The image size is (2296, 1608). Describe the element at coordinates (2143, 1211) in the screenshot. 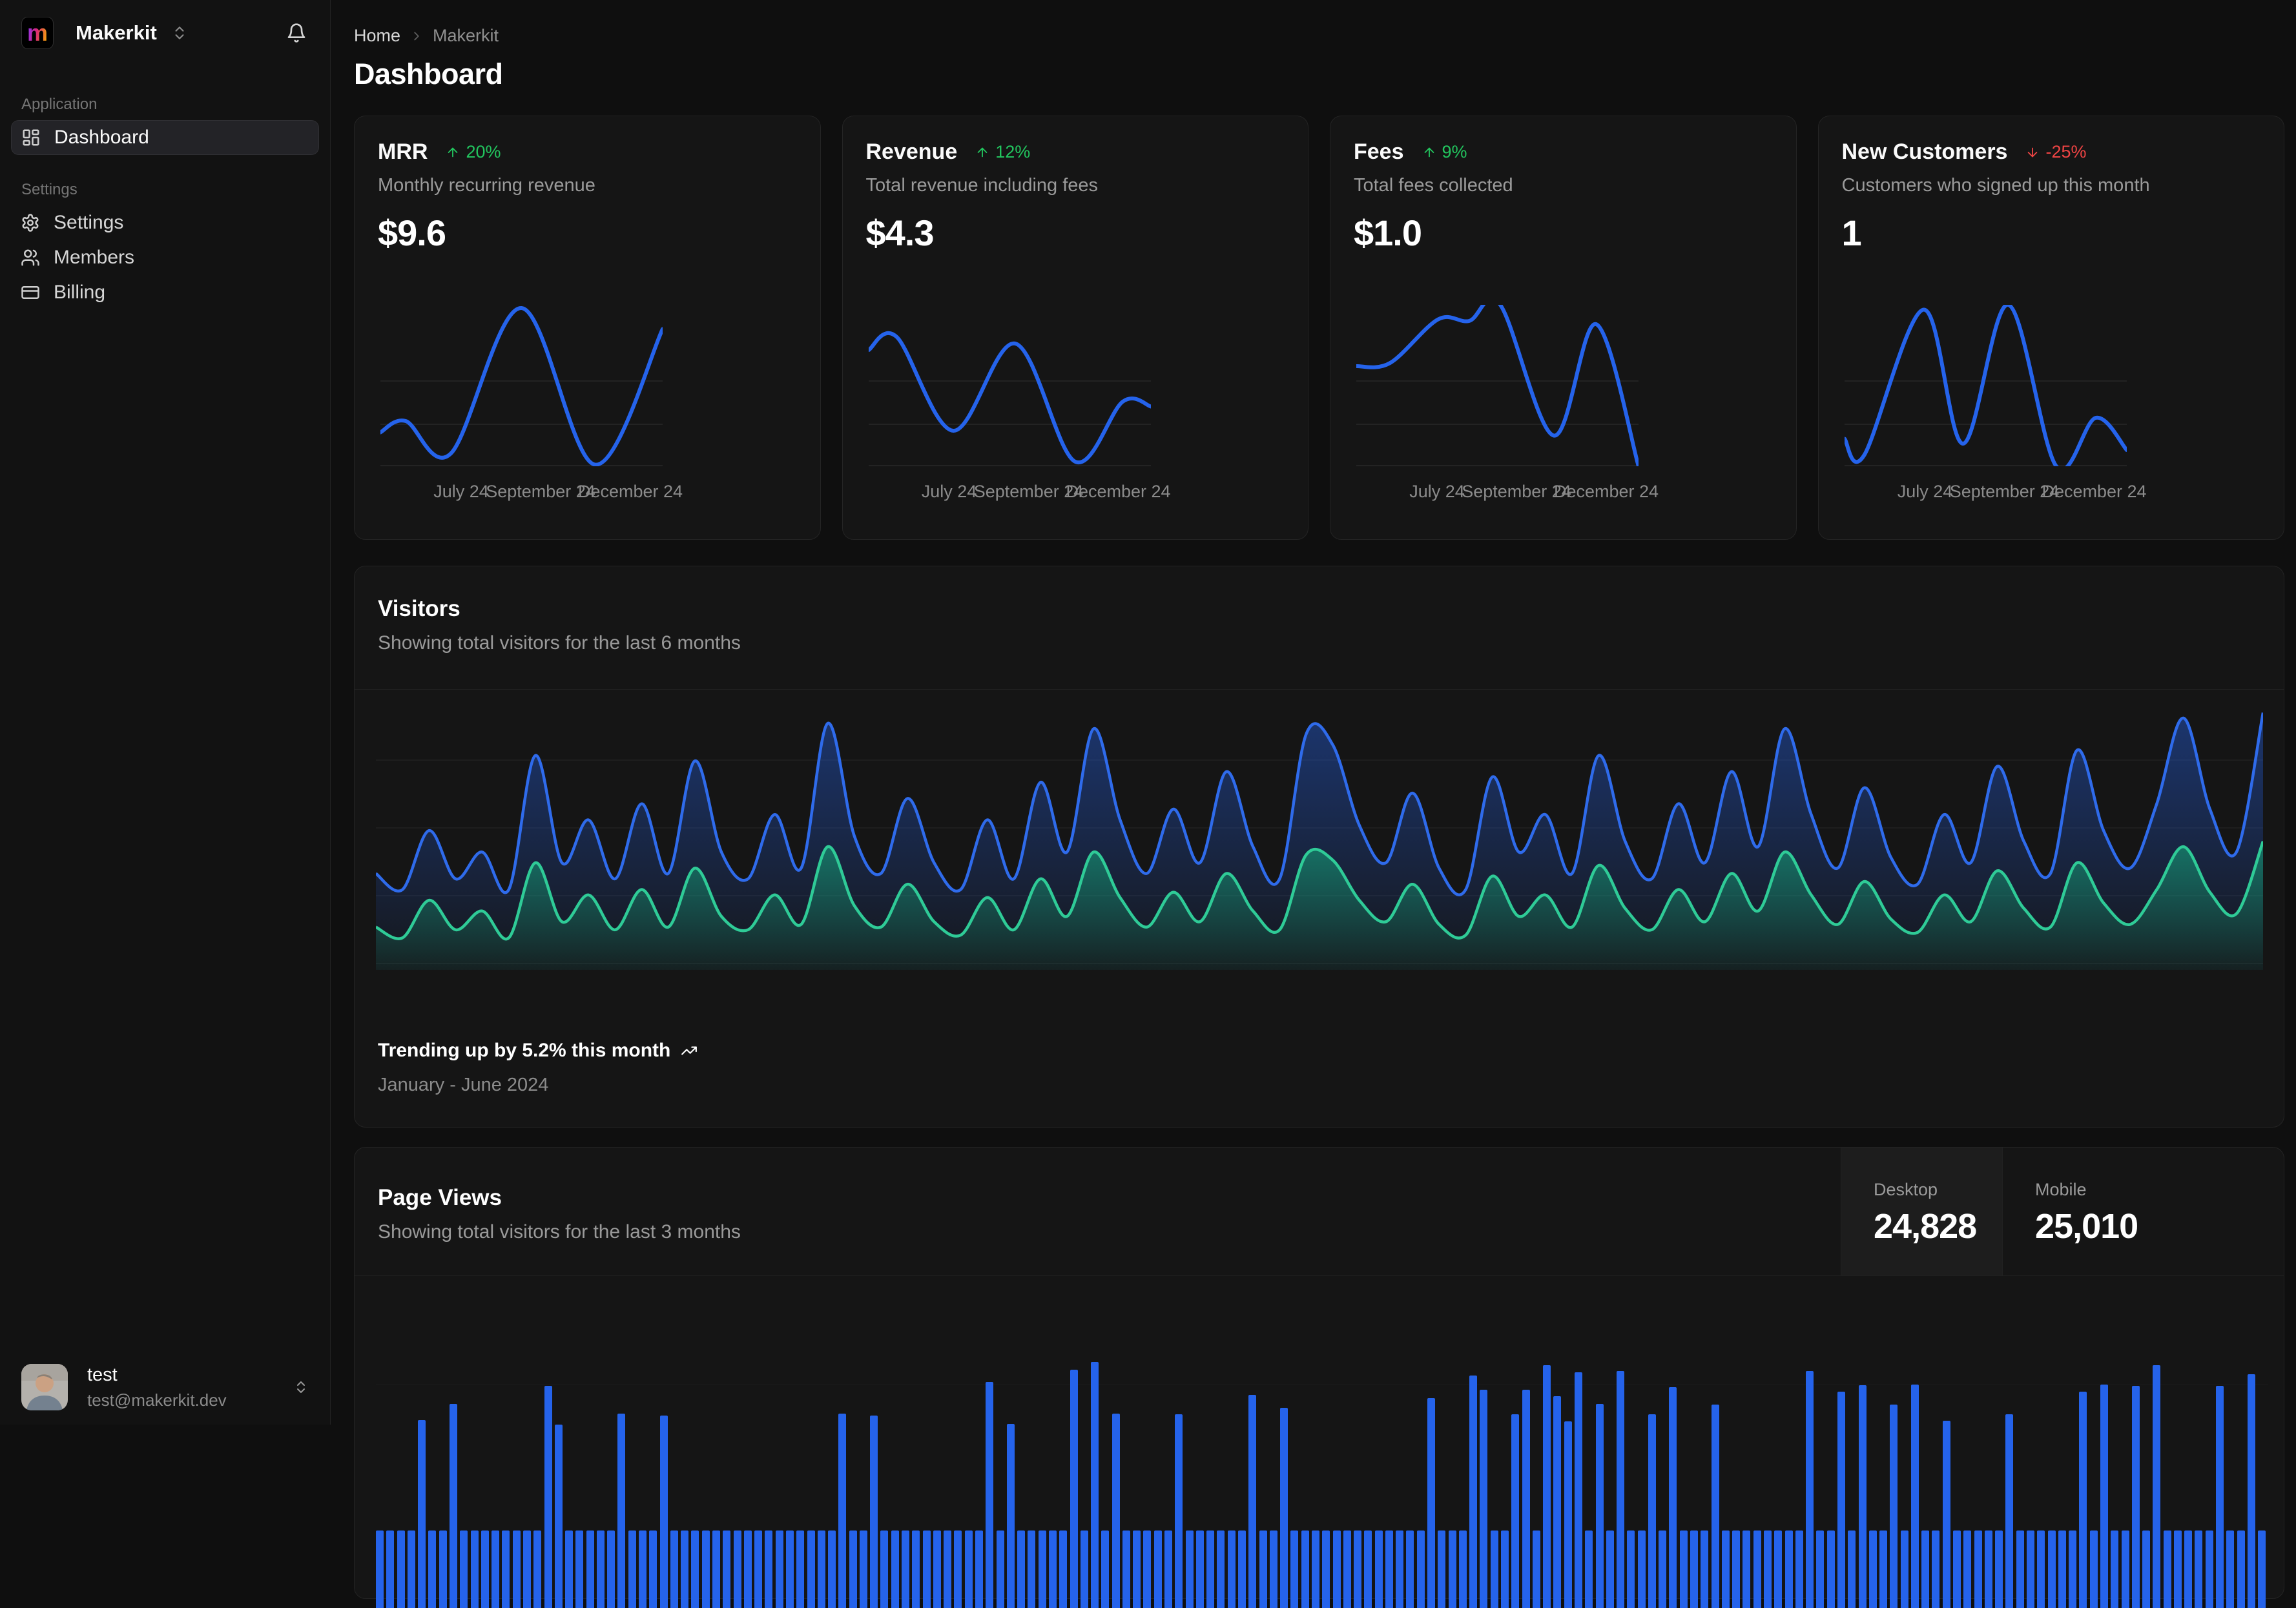

I see `tab-mobile: Mobile 25,010` at that location.